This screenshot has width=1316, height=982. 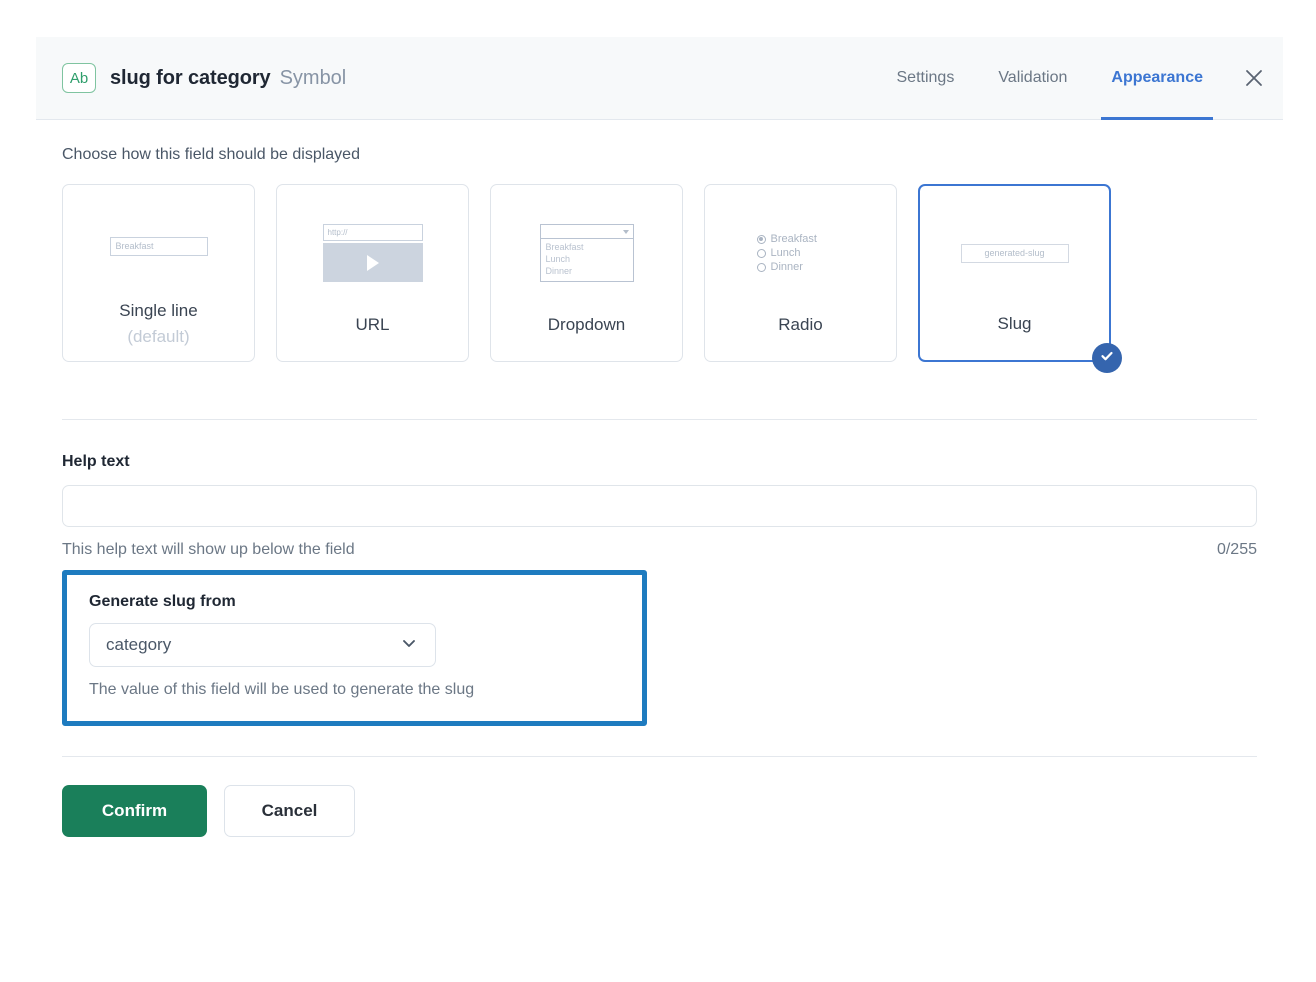 I want to click on tab-validation-label: Validation, so click(x=1033, y=77).